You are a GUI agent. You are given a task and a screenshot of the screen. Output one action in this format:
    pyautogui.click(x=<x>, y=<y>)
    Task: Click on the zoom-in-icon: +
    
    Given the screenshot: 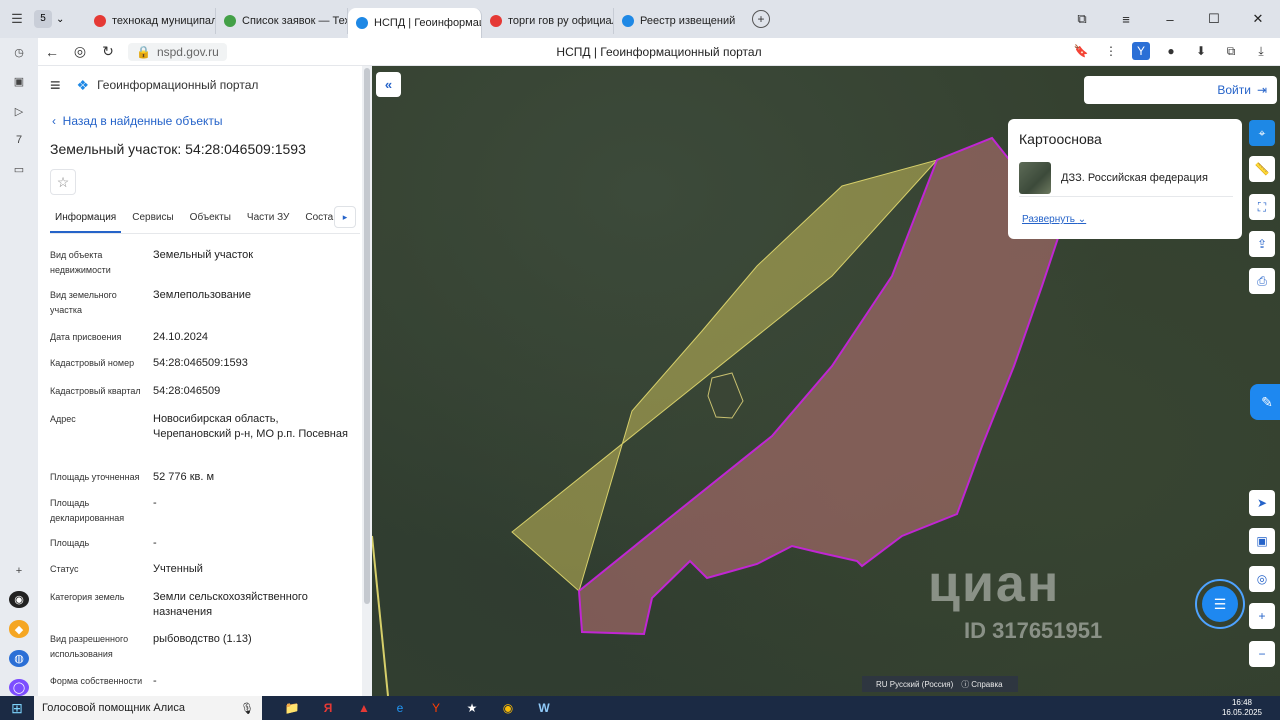 What is the action you would take?
    pyautogui.click(x=1262, y=616)
    